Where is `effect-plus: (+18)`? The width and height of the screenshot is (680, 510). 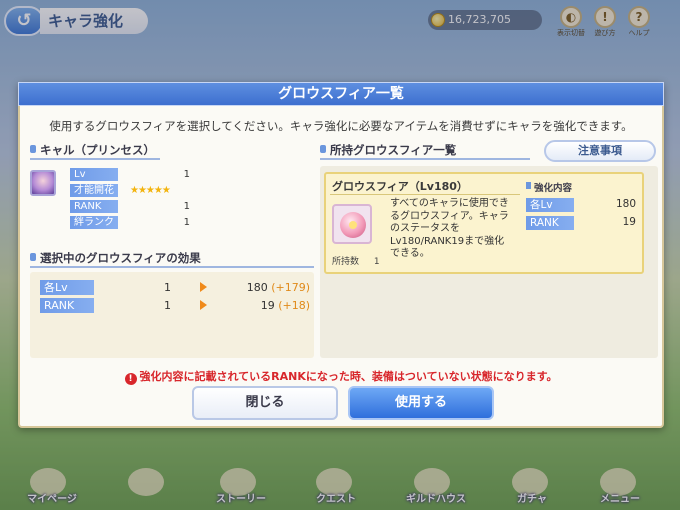
effect-plus: (+18) is located at coordinates (294, 305).